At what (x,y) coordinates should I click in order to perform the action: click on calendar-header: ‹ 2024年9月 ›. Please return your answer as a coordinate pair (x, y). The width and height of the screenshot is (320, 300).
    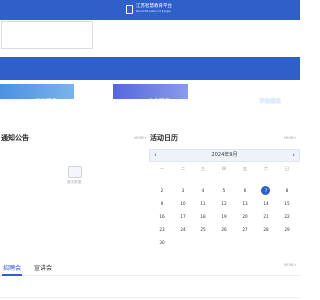
    Looking at the image, I should click on (224, 155).